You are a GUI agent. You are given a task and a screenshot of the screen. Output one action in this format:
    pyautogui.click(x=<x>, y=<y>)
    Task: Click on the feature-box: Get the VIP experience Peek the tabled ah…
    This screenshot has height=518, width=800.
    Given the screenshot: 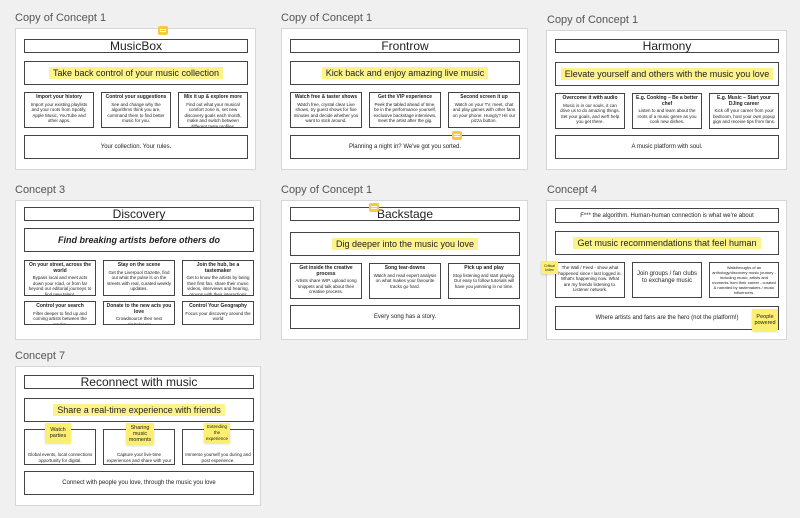 What is the action you would take?
    pyautogui.click(x=405, y=110)
    